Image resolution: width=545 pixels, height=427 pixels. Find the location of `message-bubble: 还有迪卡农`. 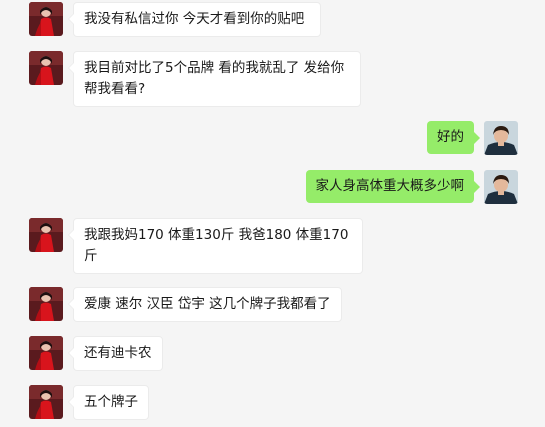

message-bubble: 还有迪卡农 is located at coordinates (115, 353).